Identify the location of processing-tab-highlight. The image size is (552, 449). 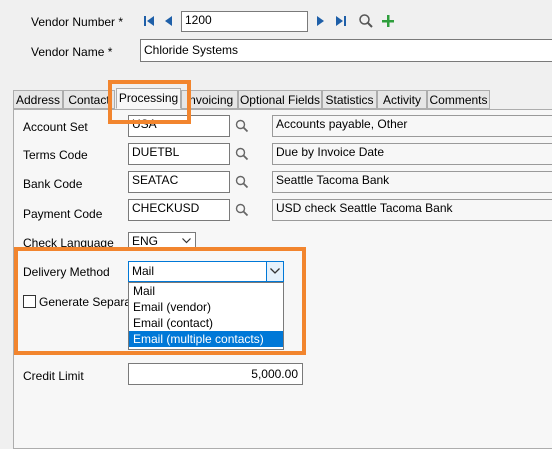
(149, 102).